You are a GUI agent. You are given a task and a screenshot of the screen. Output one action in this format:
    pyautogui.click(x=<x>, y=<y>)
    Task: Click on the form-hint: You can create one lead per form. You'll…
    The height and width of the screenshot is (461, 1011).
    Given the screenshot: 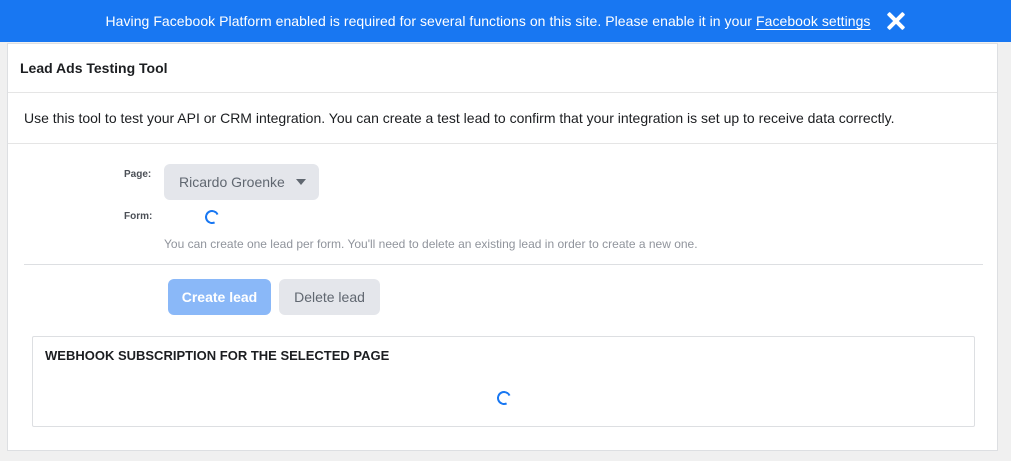 What is the action you would take?
    pyautogui.click(x=431, y=244)
    